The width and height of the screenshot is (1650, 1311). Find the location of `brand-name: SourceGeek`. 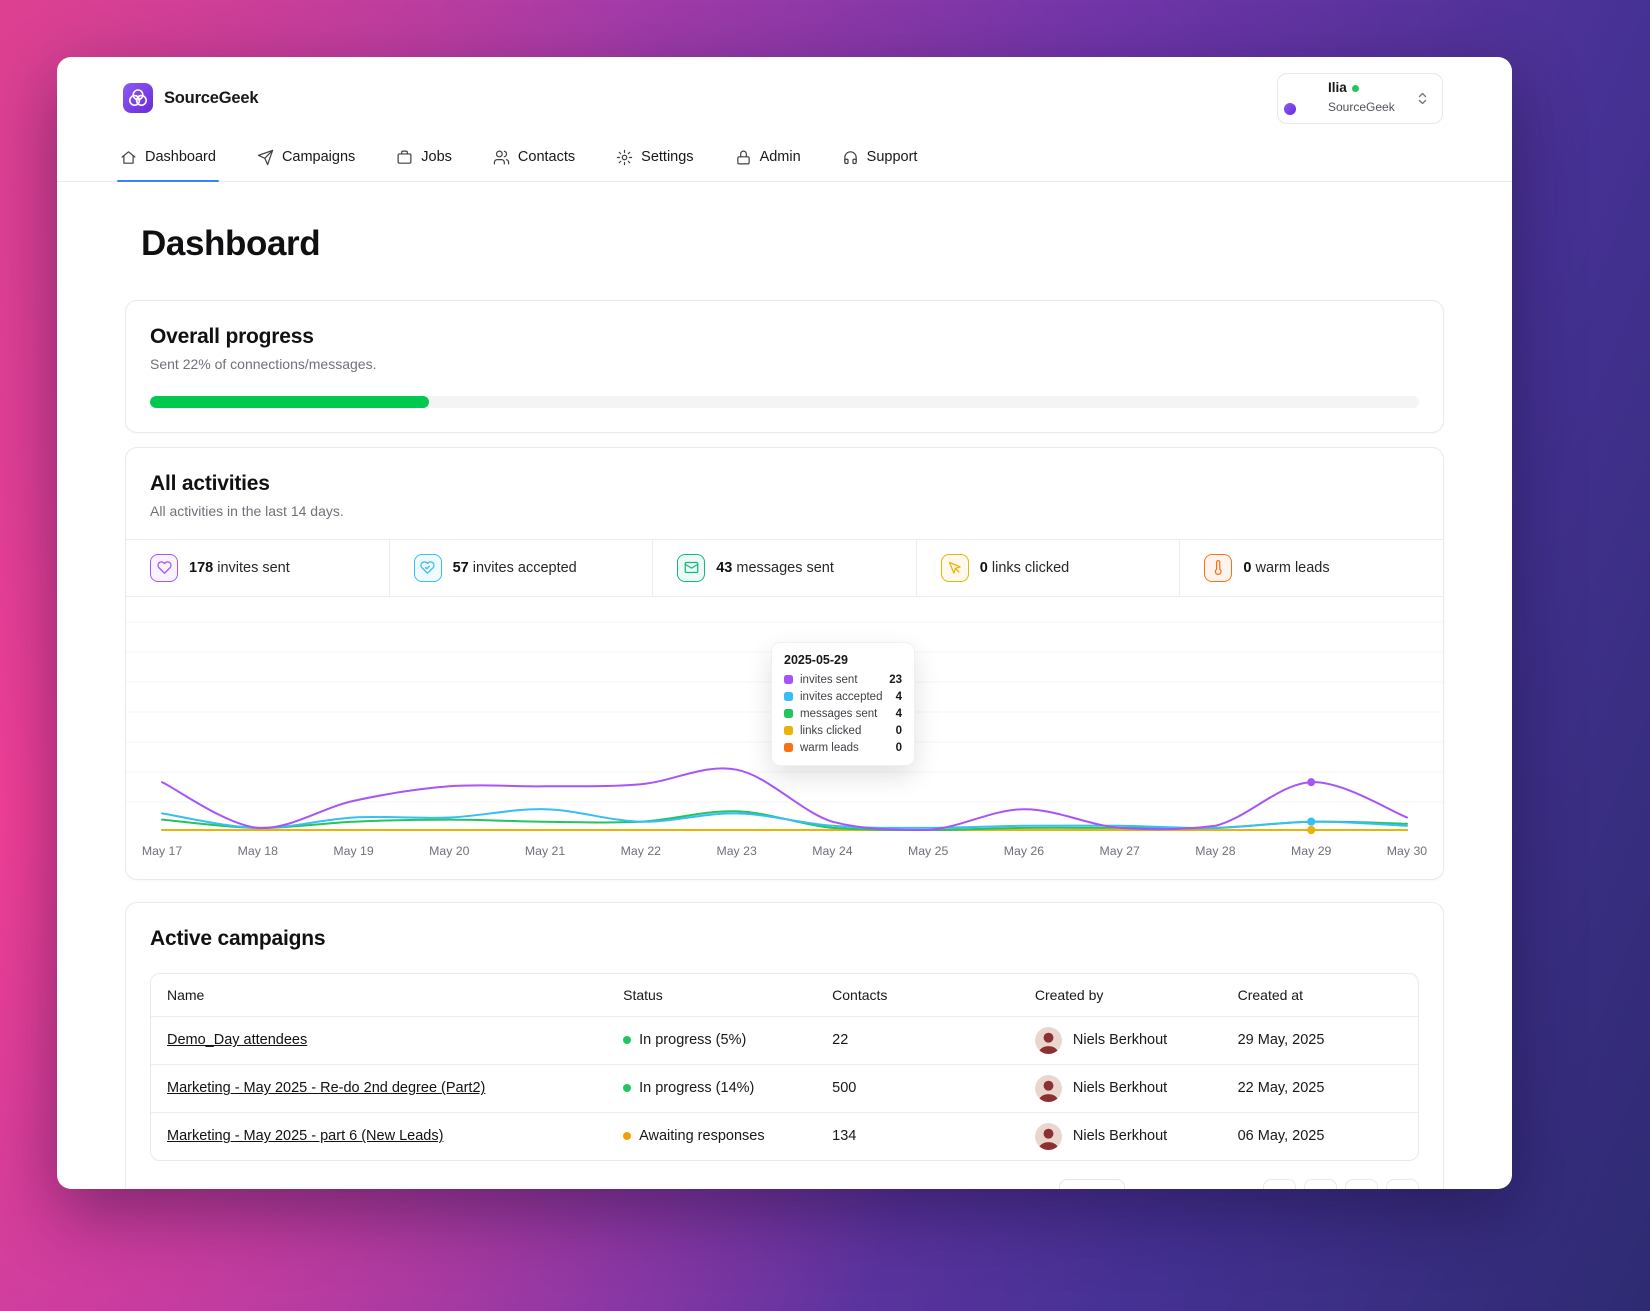

brand-name: SourceGeek is located at coordinates (211, 97).